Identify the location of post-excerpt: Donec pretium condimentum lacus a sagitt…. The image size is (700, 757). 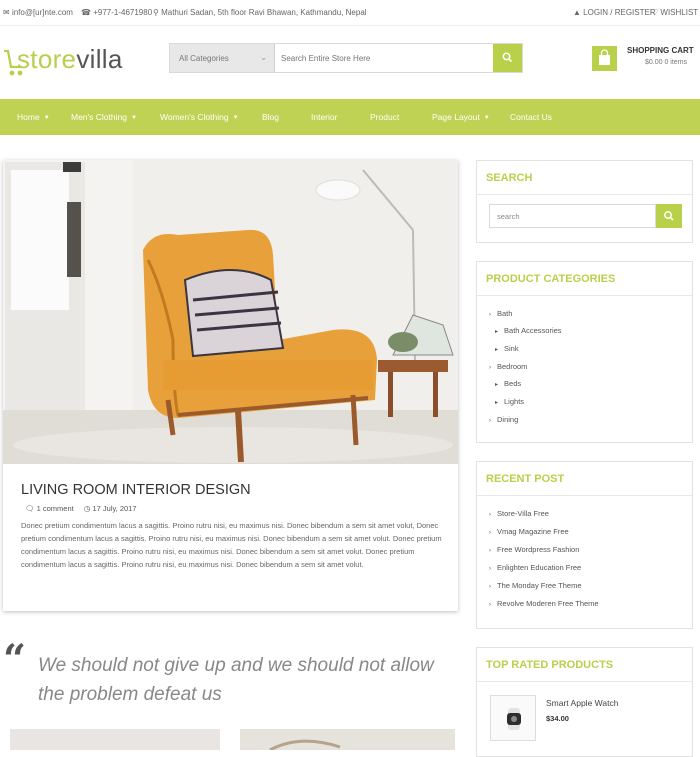
(231, 545).